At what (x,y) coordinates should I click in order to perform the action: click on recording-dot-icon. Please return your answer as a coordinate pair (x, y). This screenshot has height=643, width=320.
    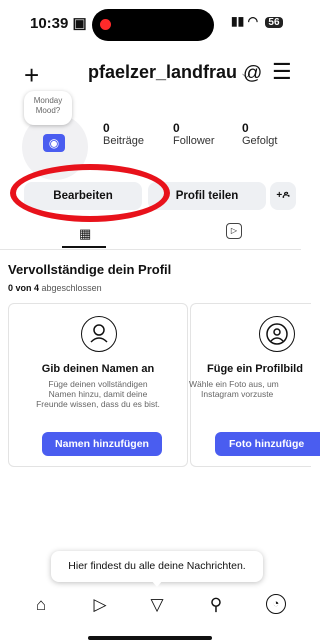
    Looking at the image, I should click on (105, 24).